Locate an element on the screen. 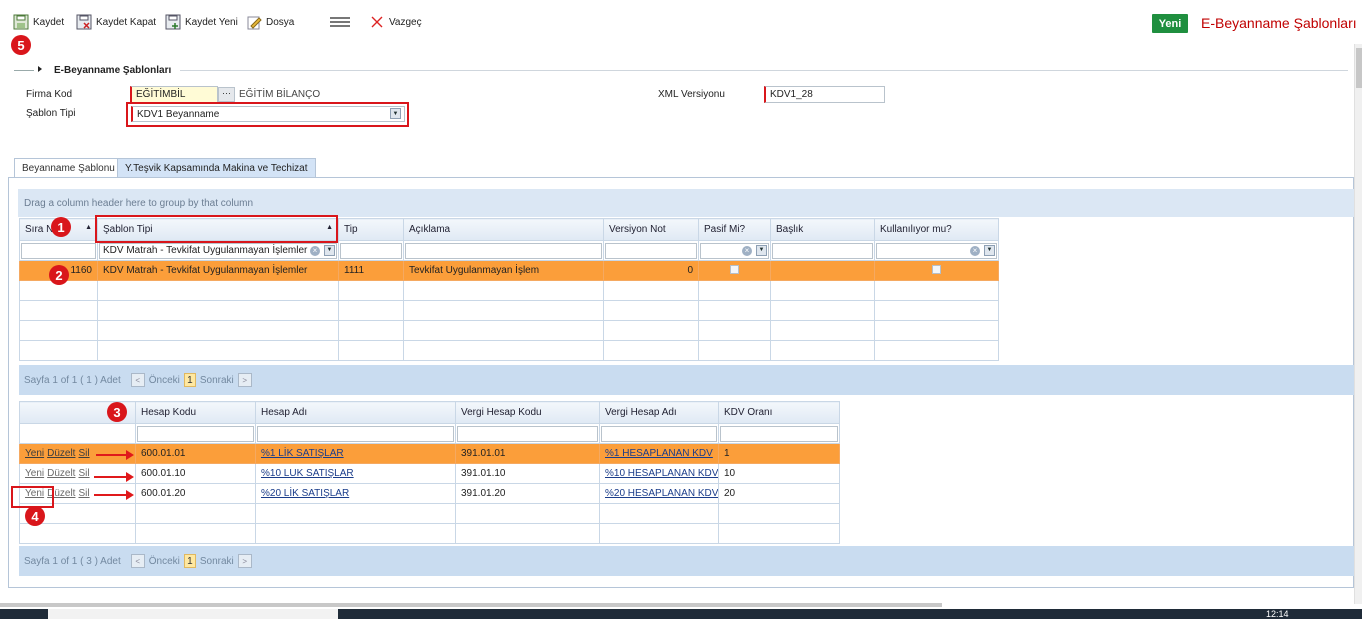 The image size is (1362, 619). file-button: Dosya is located at coordinates (270, 22).